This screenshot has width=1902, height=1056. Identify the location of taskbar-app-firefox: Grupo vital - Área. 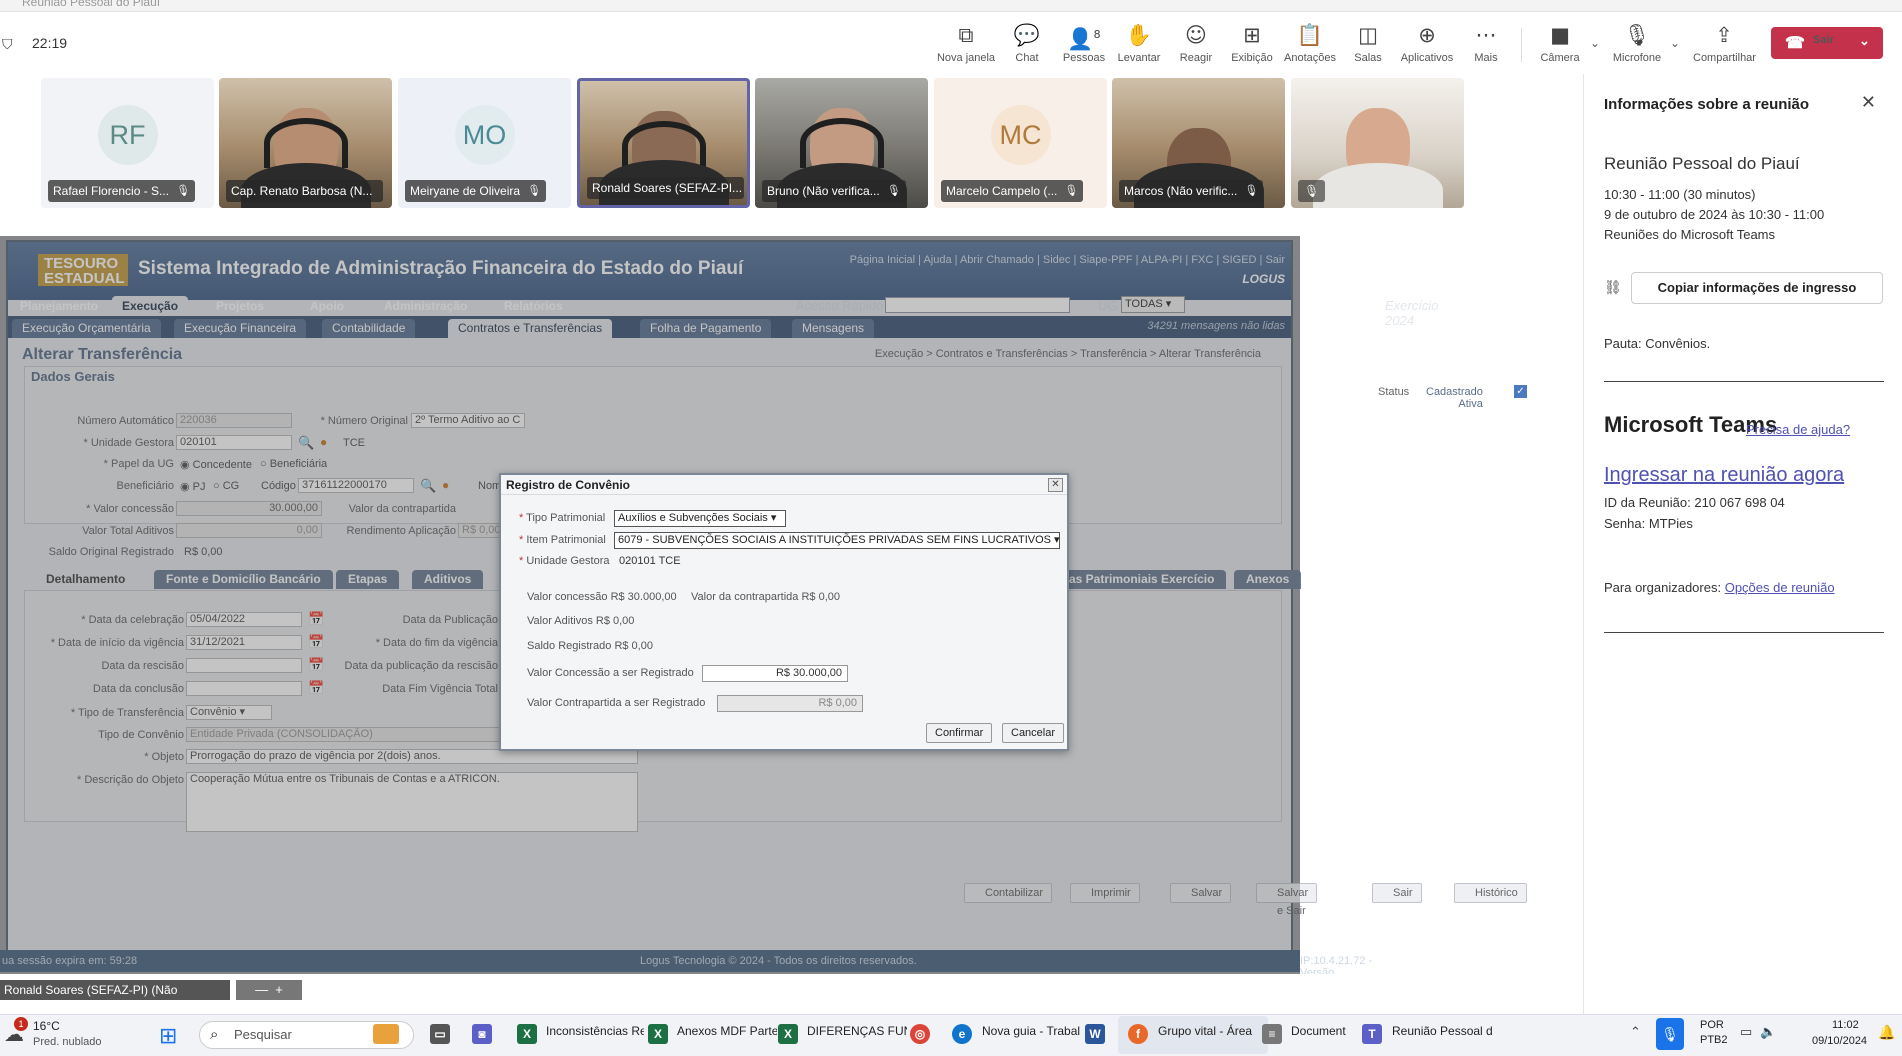
(1207, 1031).